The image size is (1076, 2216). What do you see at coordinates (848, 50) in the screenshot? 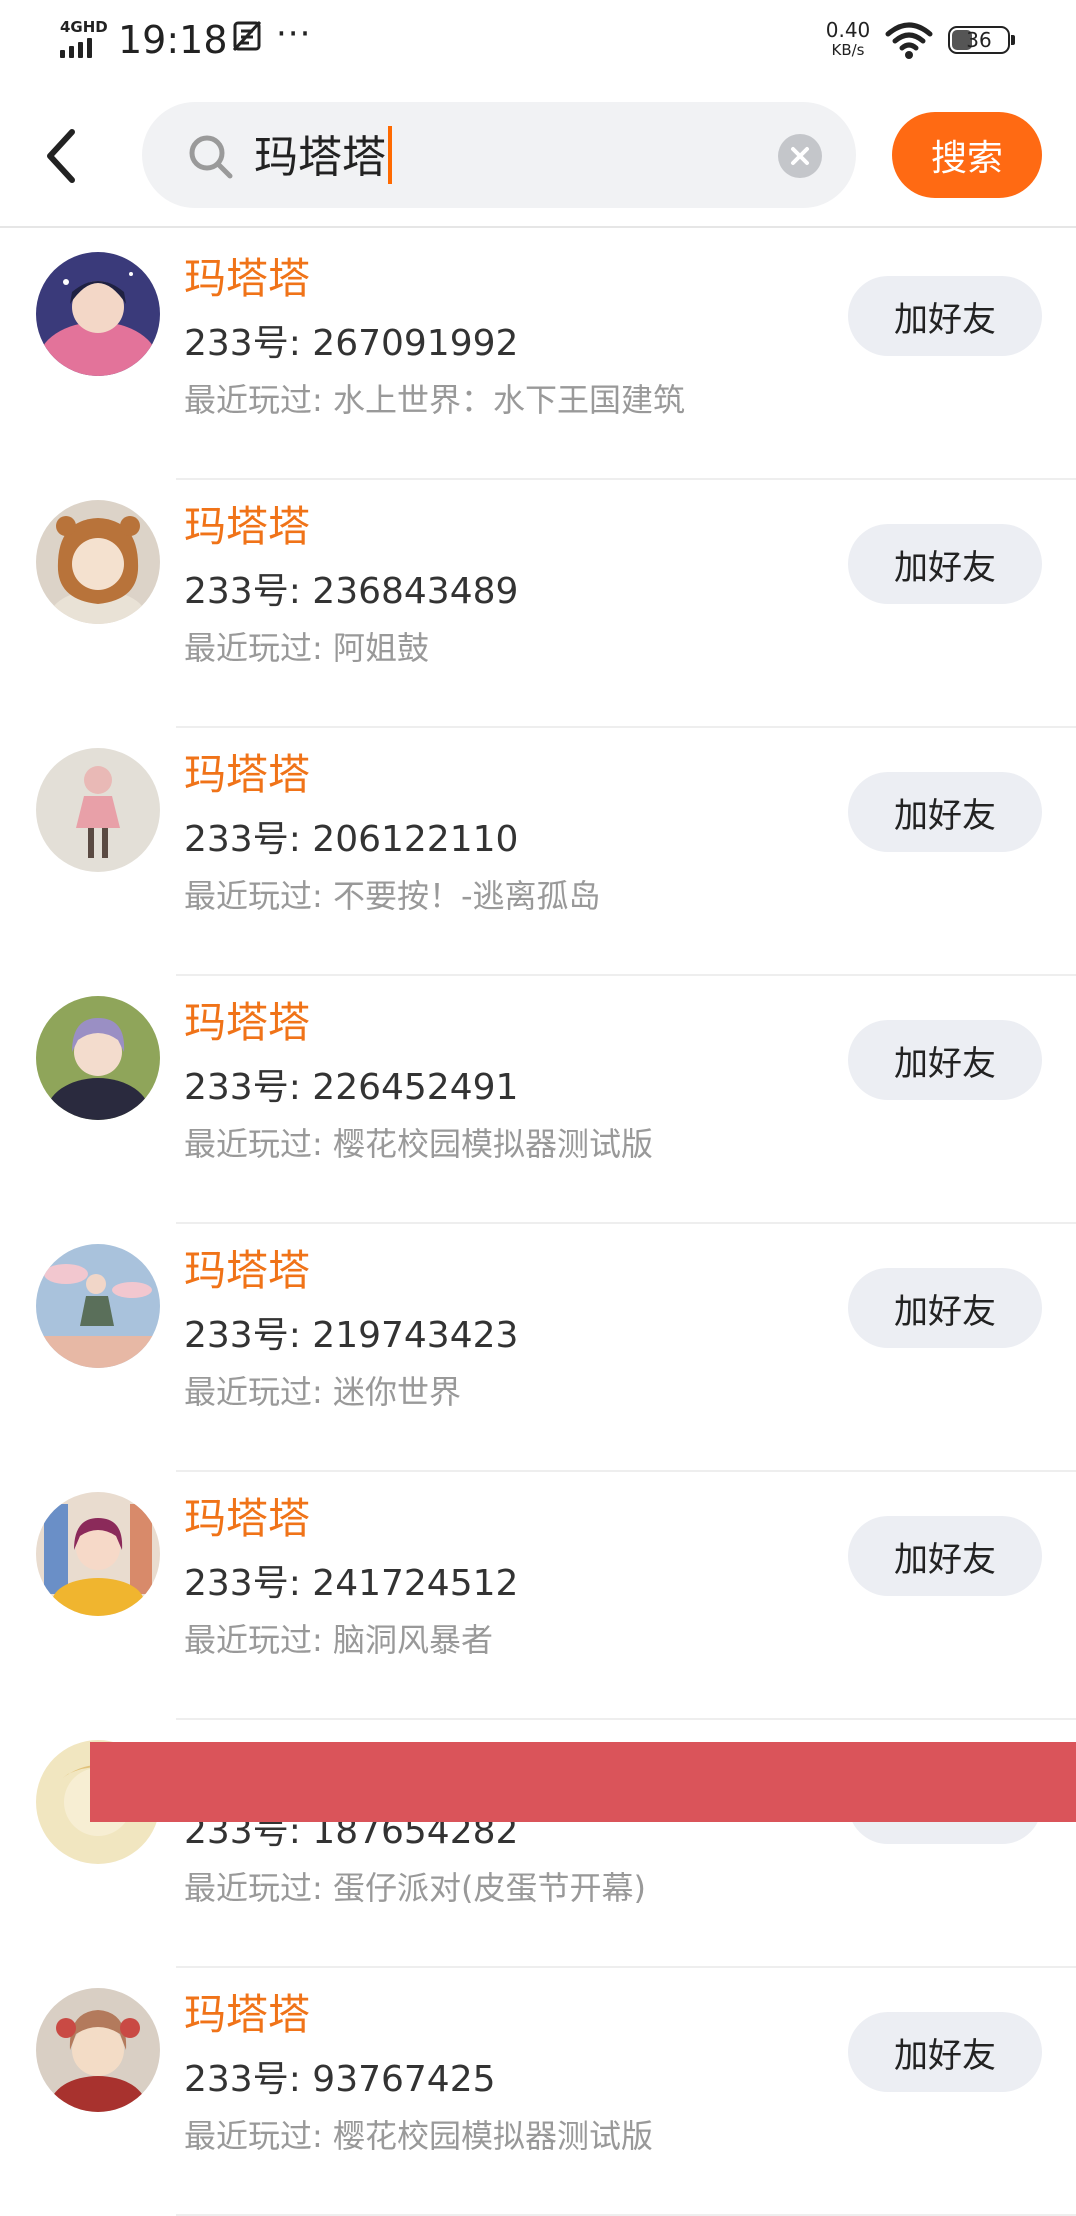
I see `net-speed-unit: KB/s` at bounding box center [848, 50].